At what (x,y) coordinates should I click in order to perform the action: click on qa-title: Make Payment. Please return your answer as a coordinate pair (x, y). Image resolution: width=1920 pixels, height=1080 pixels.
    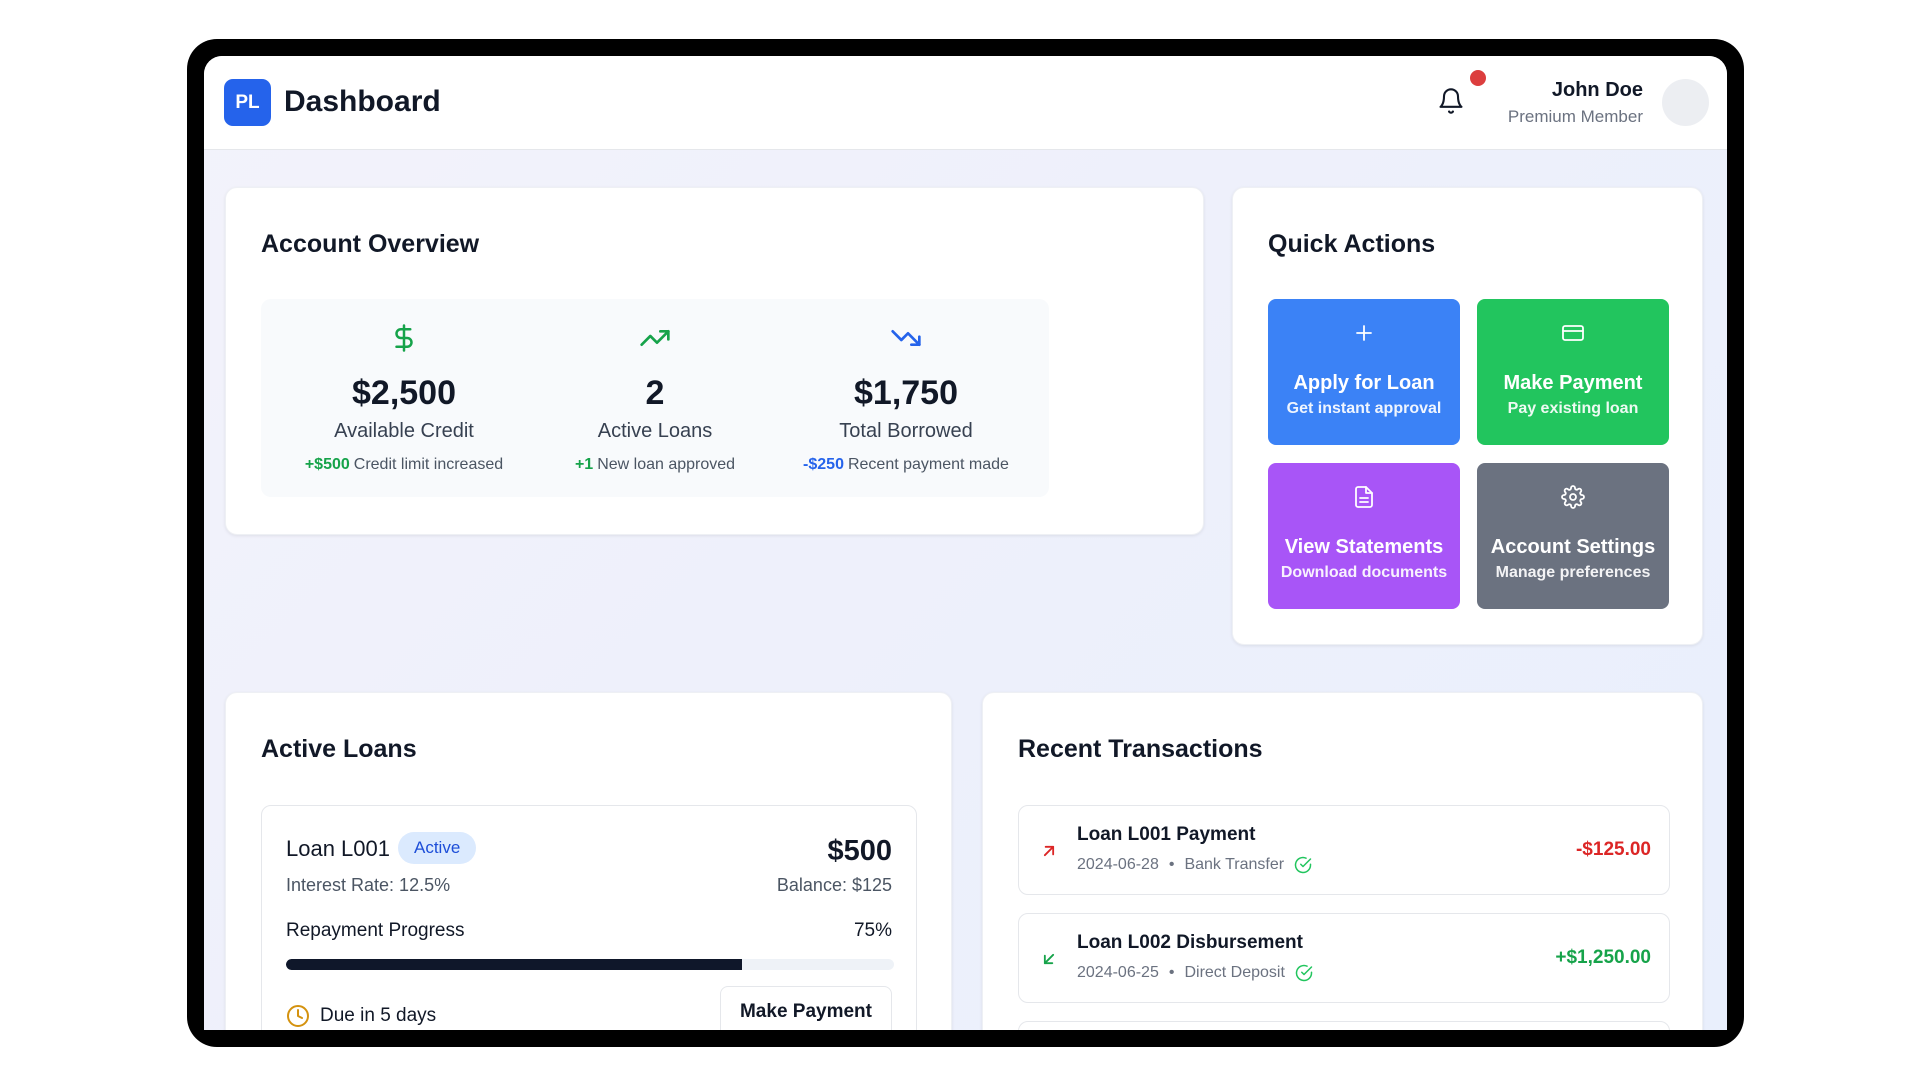
    Looking at the image, I should click on (1573, 383).